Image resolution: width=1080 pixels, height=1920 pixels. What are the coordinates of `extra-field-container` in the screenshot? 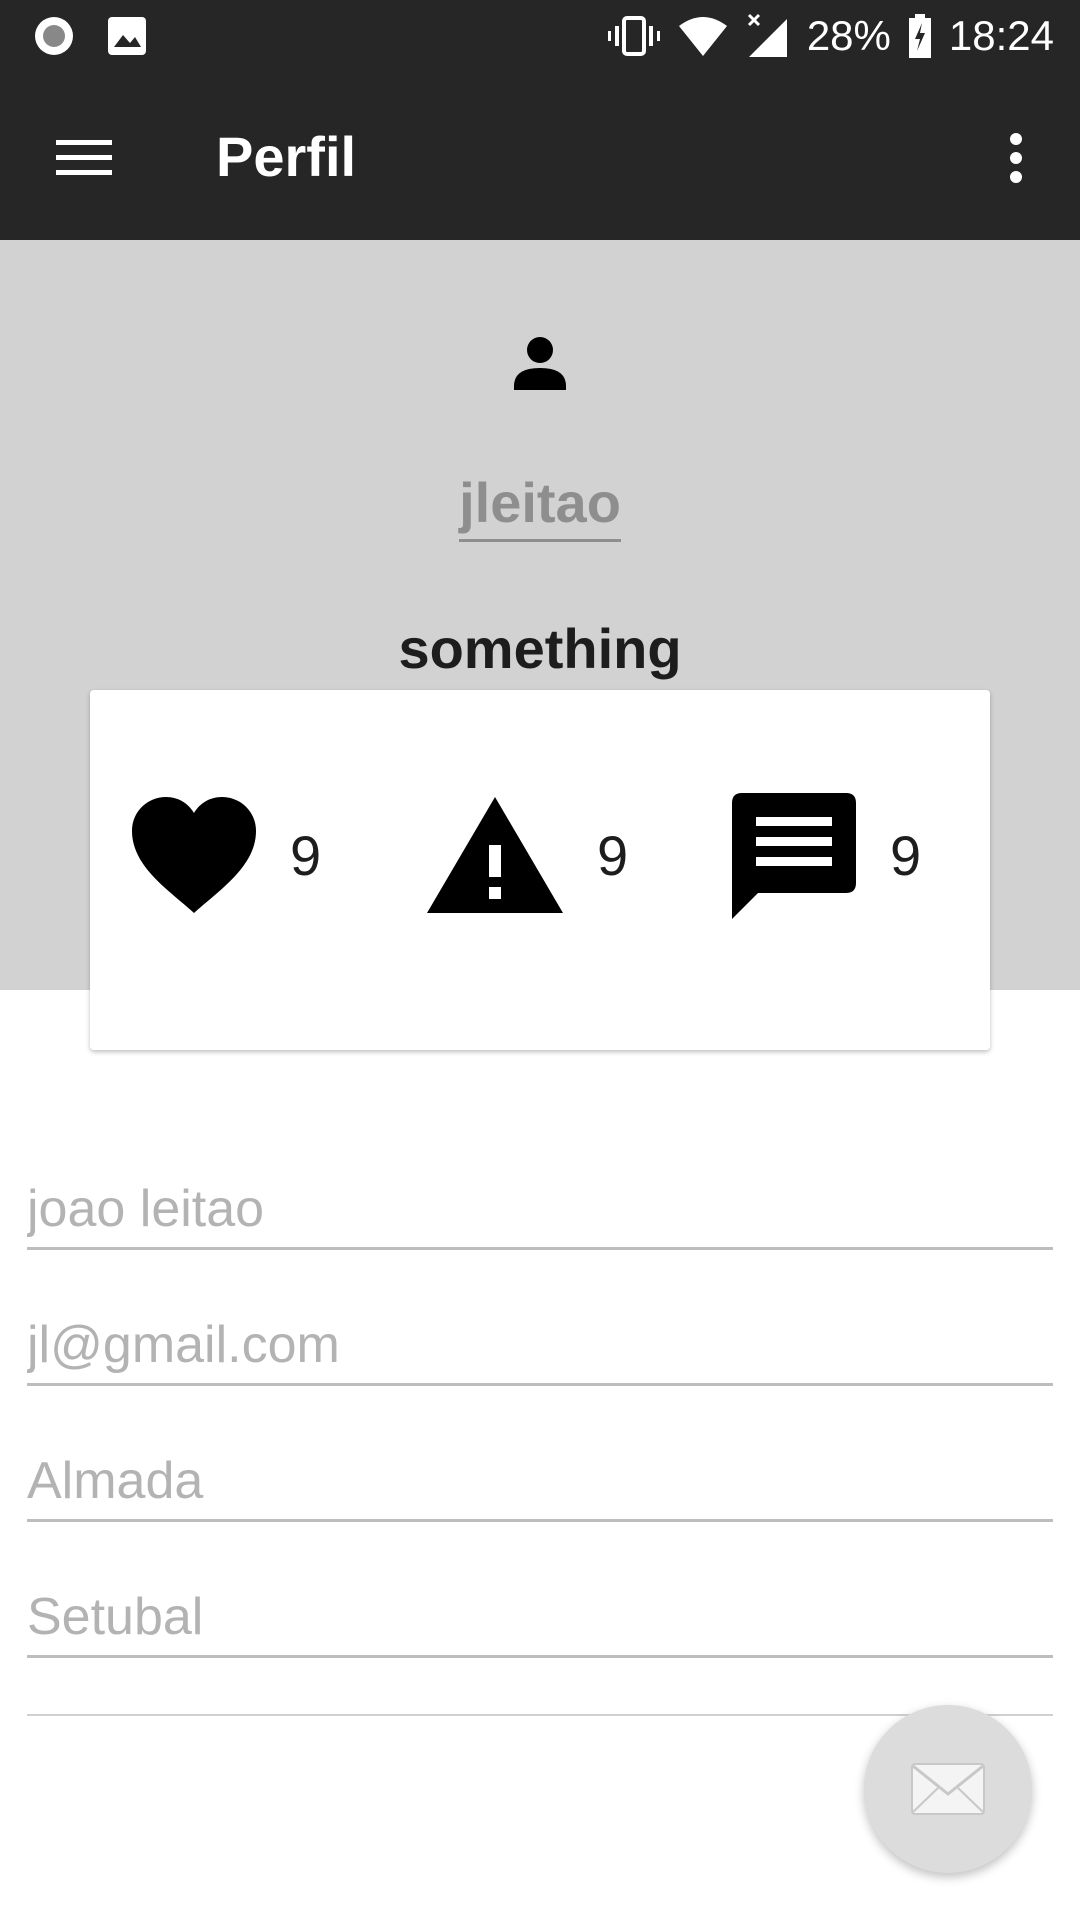 It's located at (540, 1676).